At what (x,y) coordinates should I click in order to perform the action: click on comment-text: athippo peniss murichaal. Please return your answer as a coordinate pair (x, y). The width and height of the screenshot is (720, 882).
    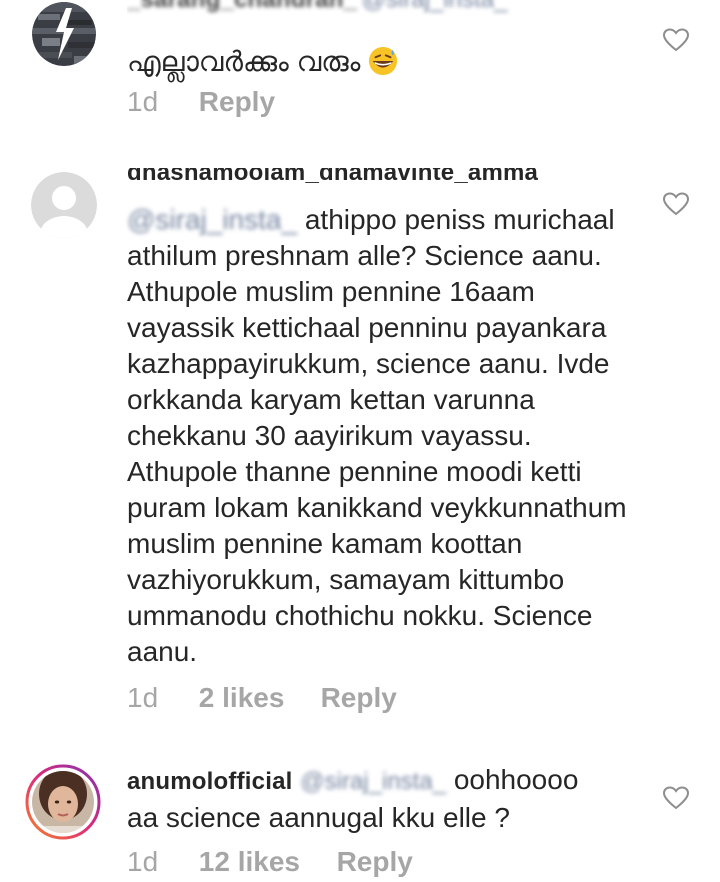
    Looking at the image, I should click on (459, 219).